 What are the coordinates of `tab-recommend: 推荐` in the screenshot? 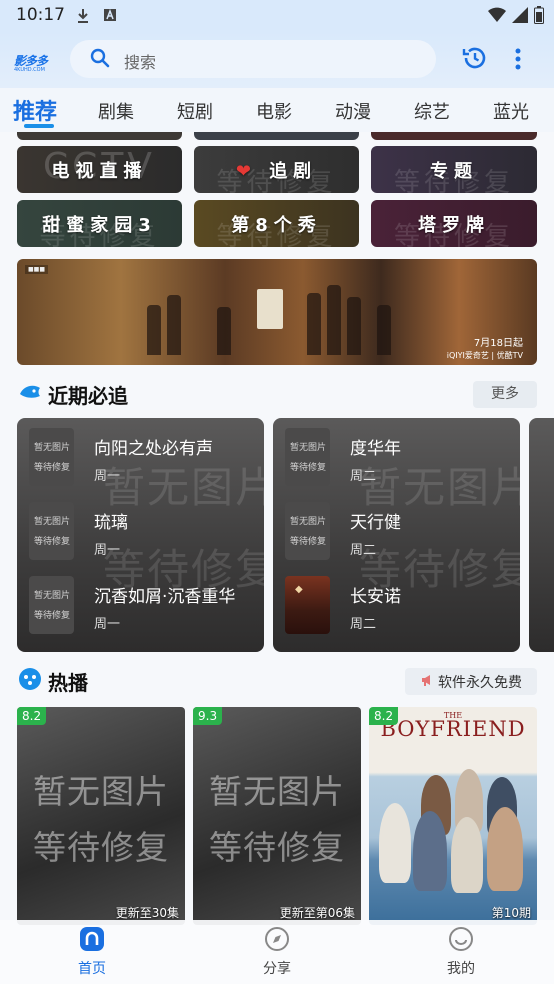 It's located at (35, 110).